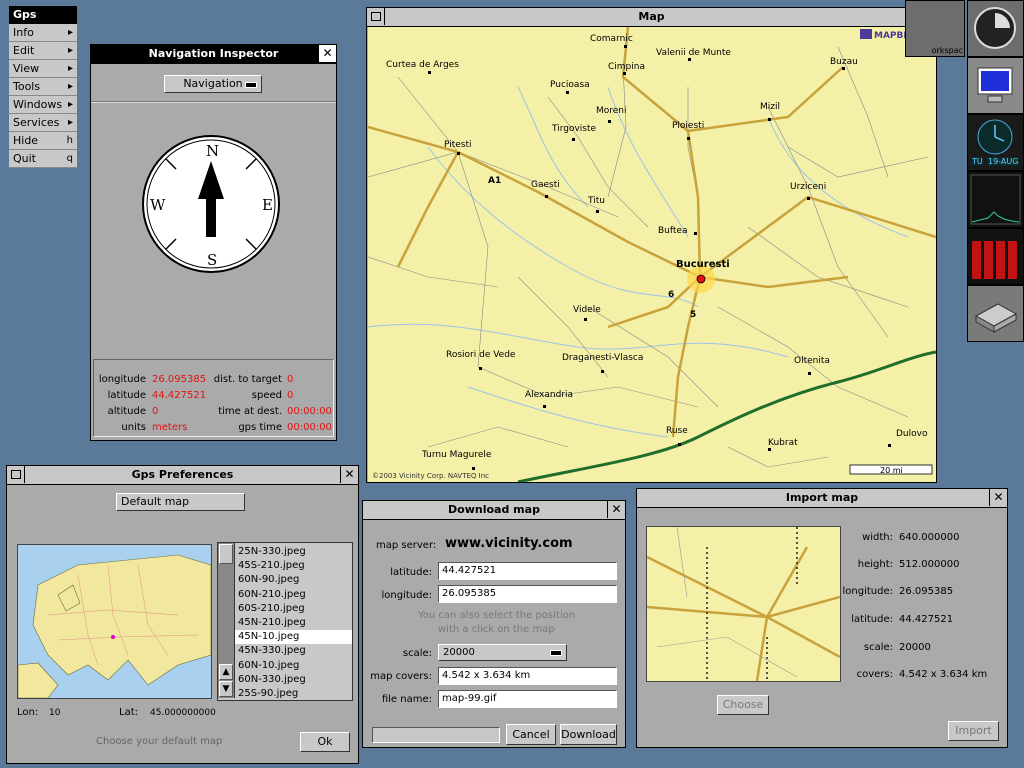  I want to click on menu-item-edit: Edit ▸, so click(43, 51).